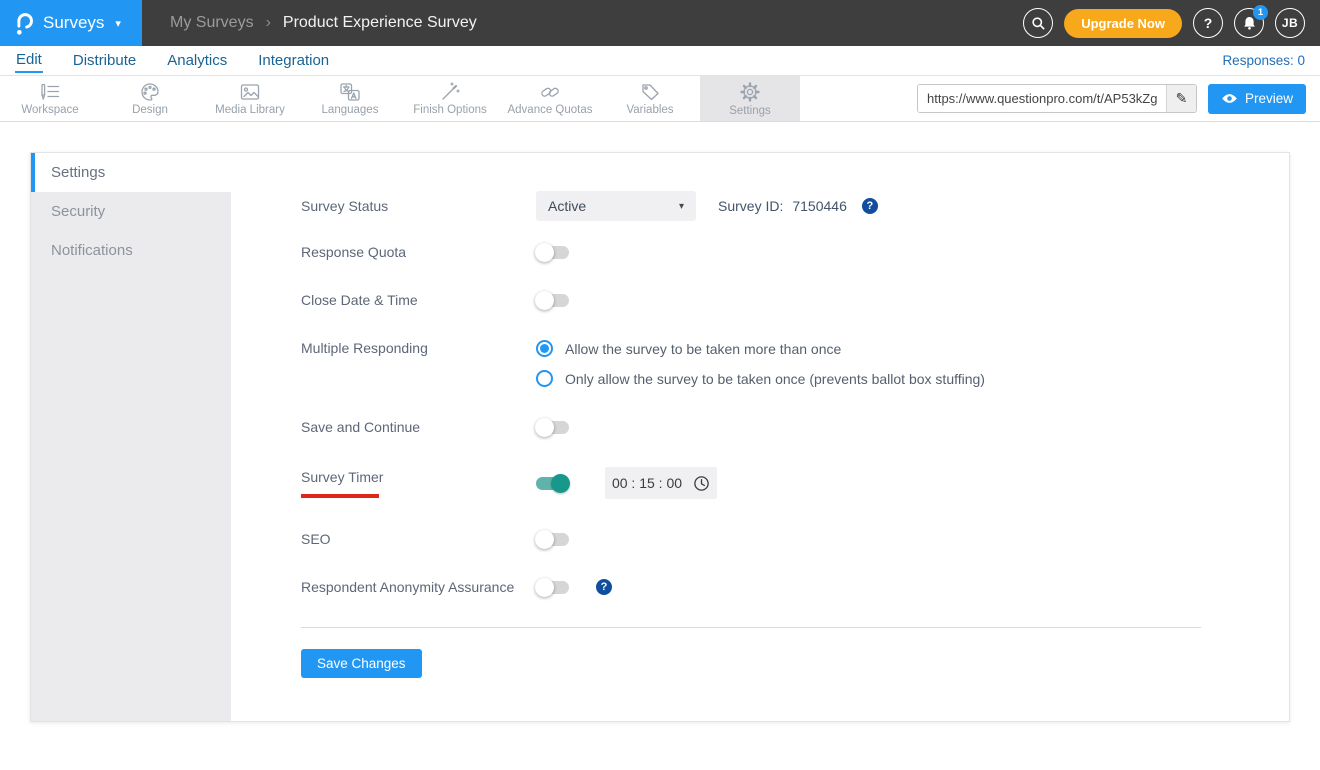 Image resolution: width=1320 pixels, height=770 pixels. What do you see at coordinates (451, 90) in the screenshot?
I see `magic-wand-icon` at bounding box center [451, 90].